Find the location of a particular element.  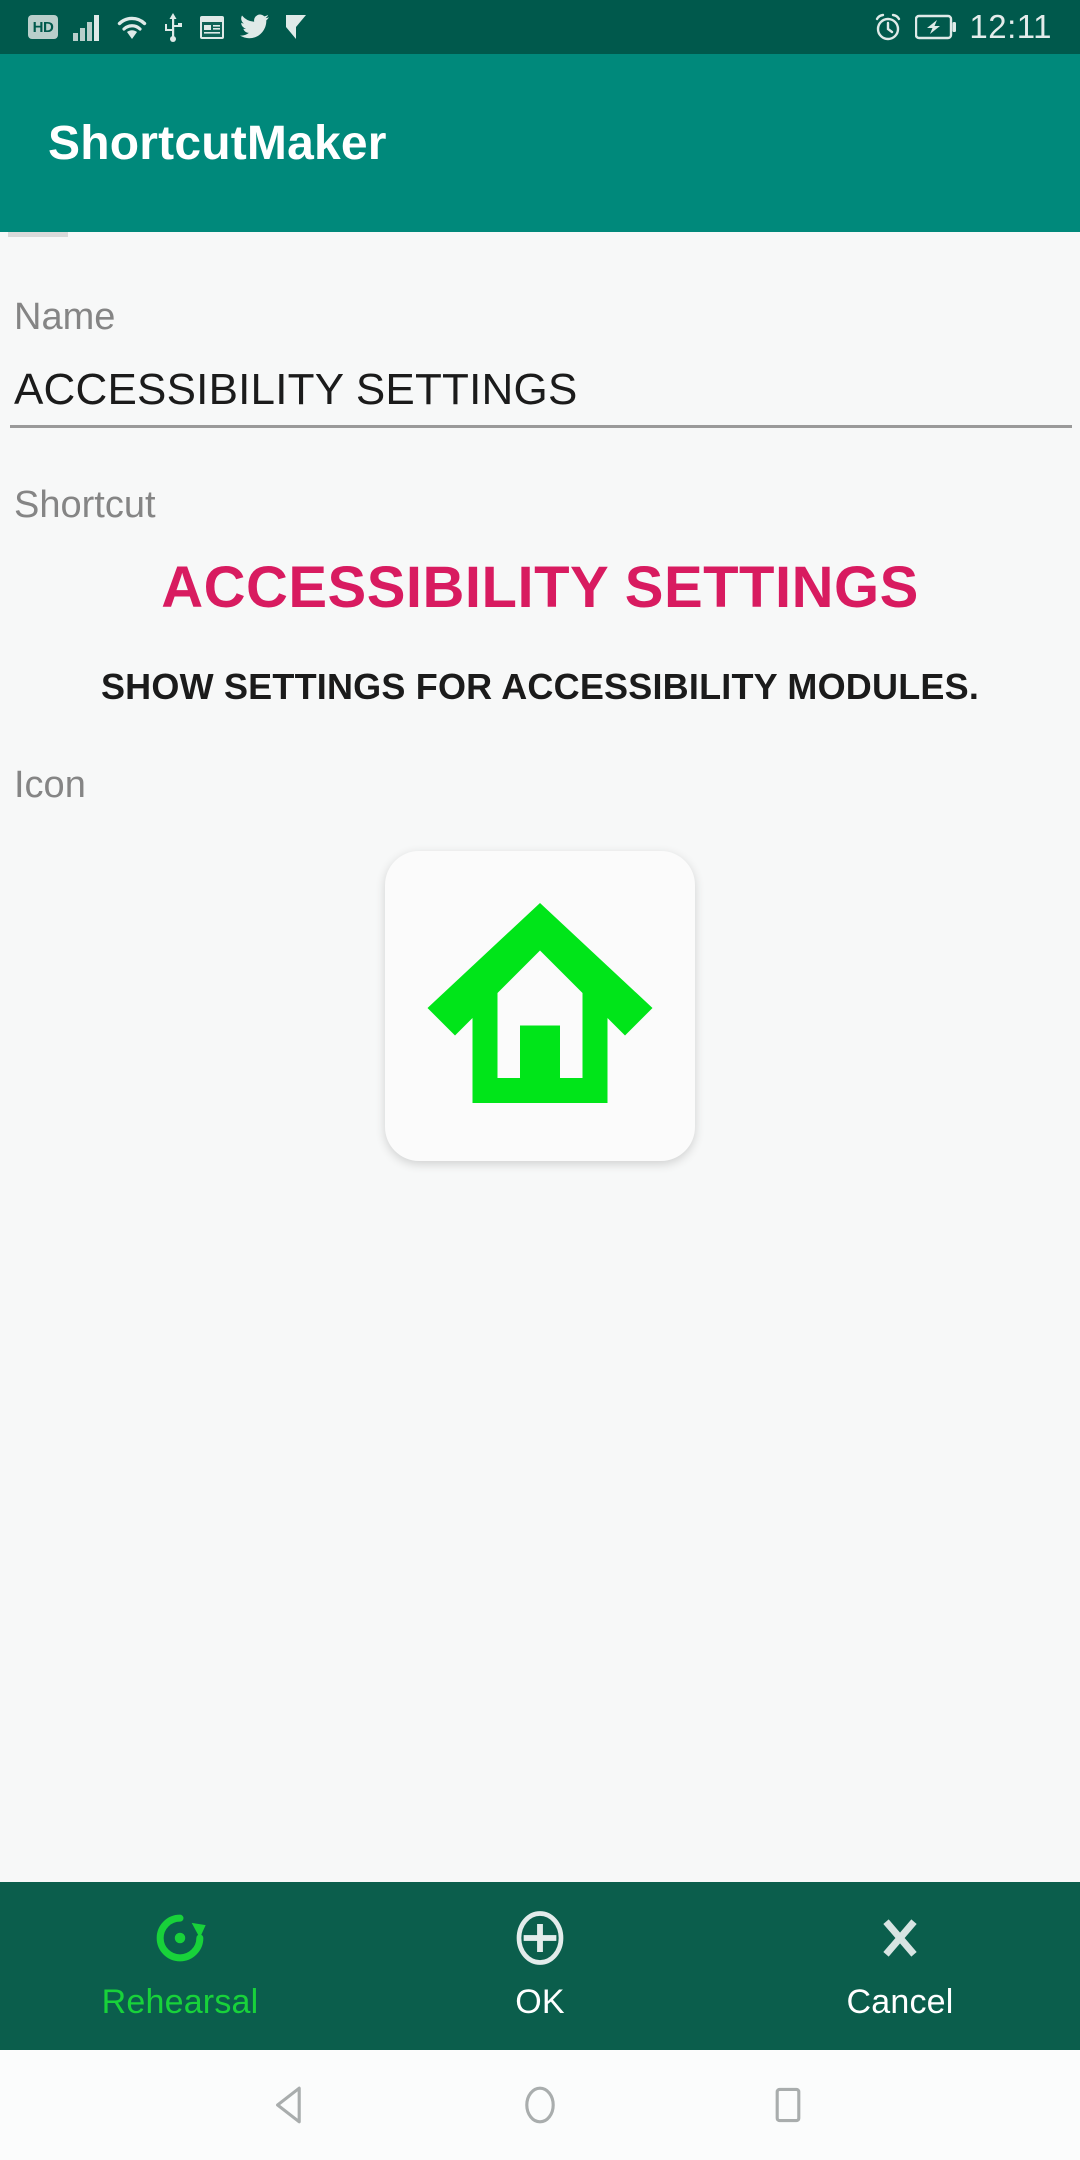

cancel-button: Cancel is located at coordinates (900, 1966).